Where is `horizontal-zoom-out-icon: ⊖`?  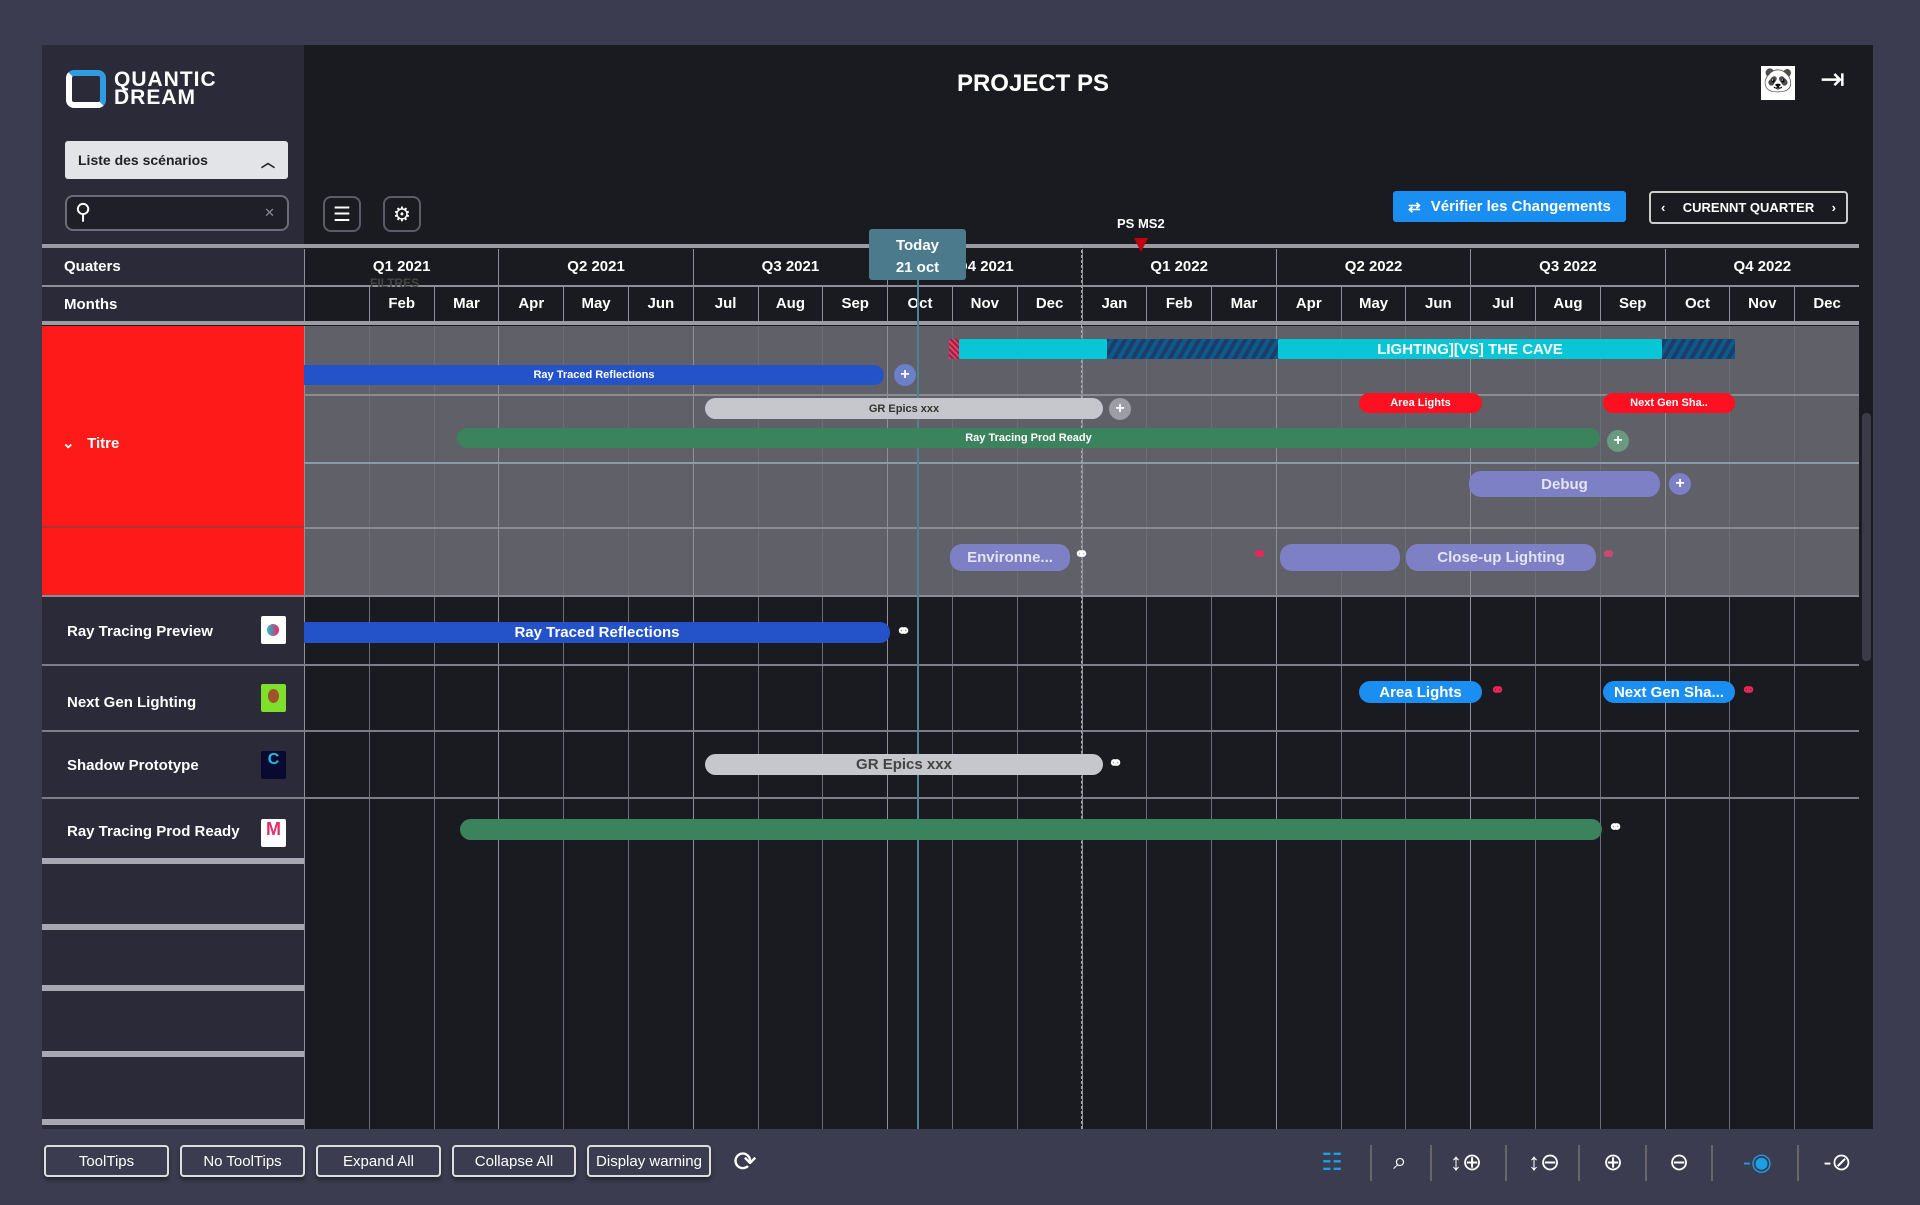
horizontal-zoom-out-icon: ⊖ is located at coordinates (1679, 1162).